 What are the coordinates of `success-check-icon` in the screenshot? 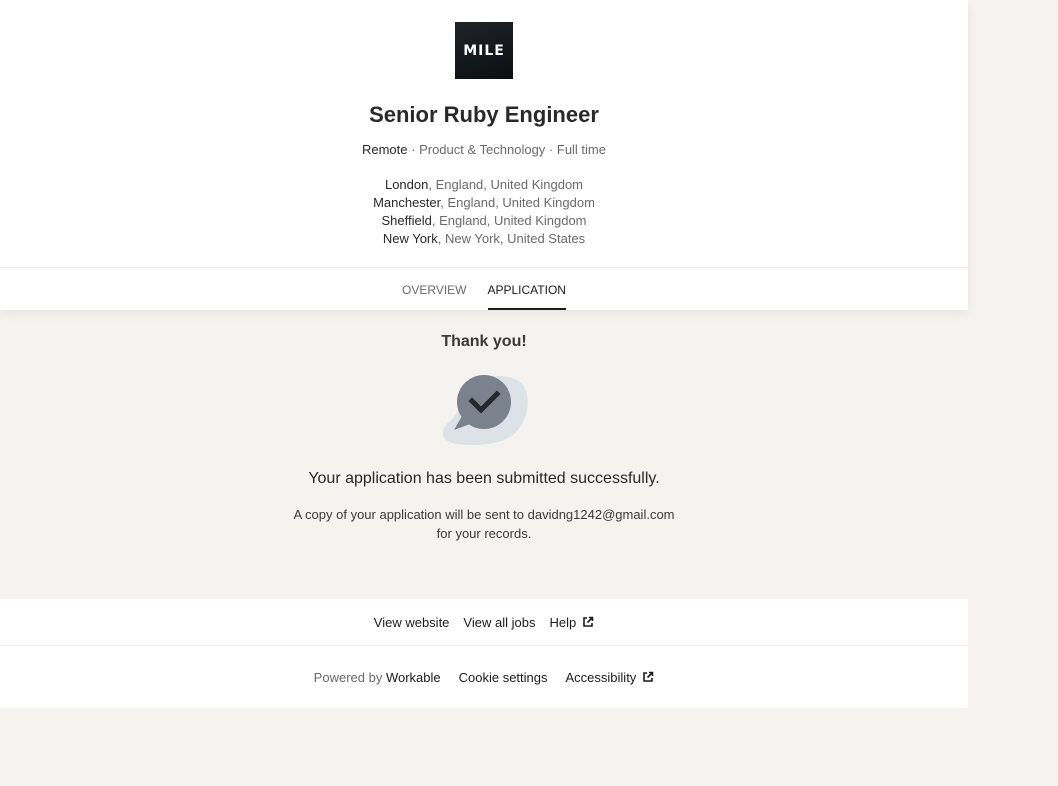 It's located at (485, 410).